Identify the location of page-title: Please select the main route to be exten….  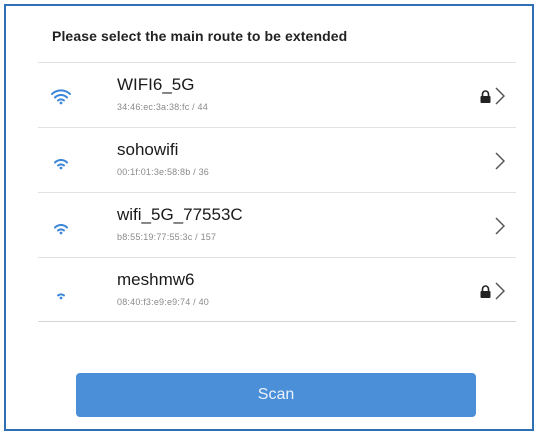
(200, 36).